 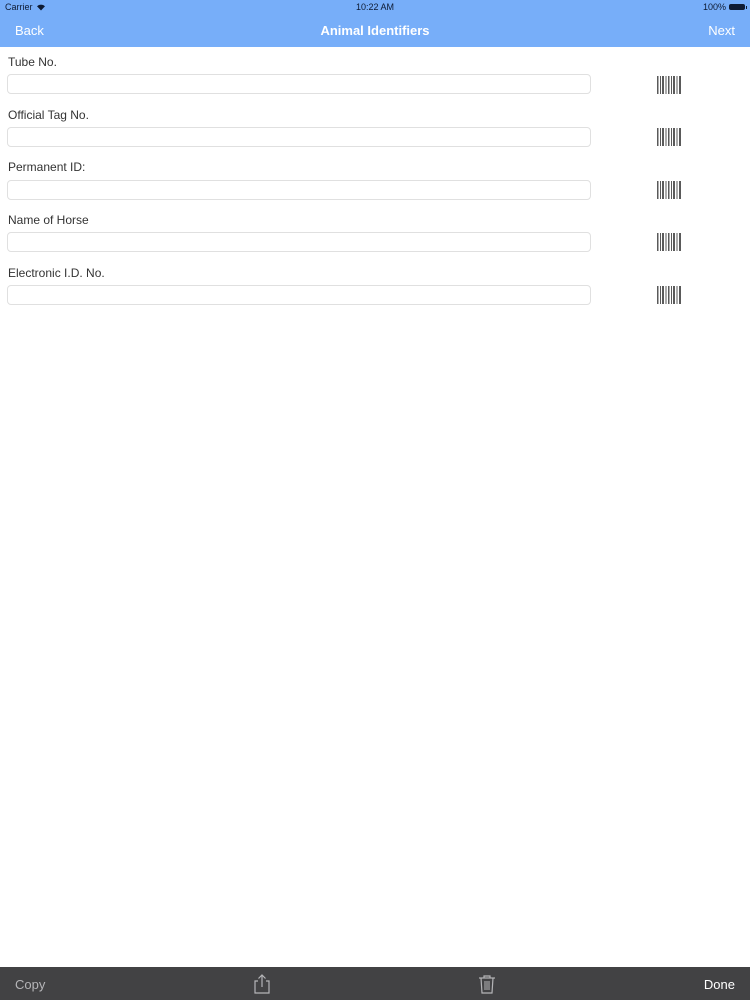 I want to click on battery-percent: 100%, so click(x=714, y=7).